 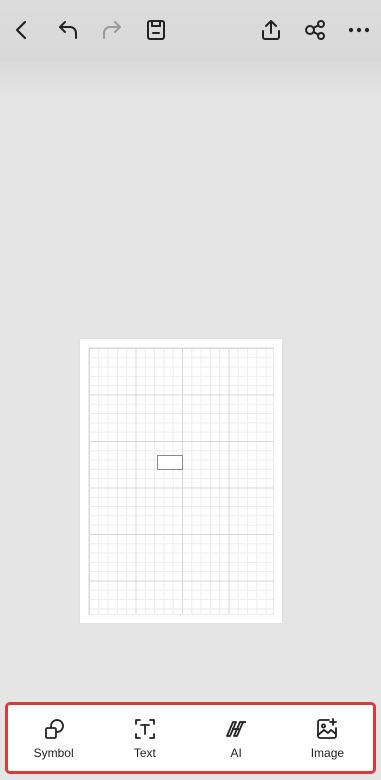 I want to click on redo-icon, so click(x=112, y=30).